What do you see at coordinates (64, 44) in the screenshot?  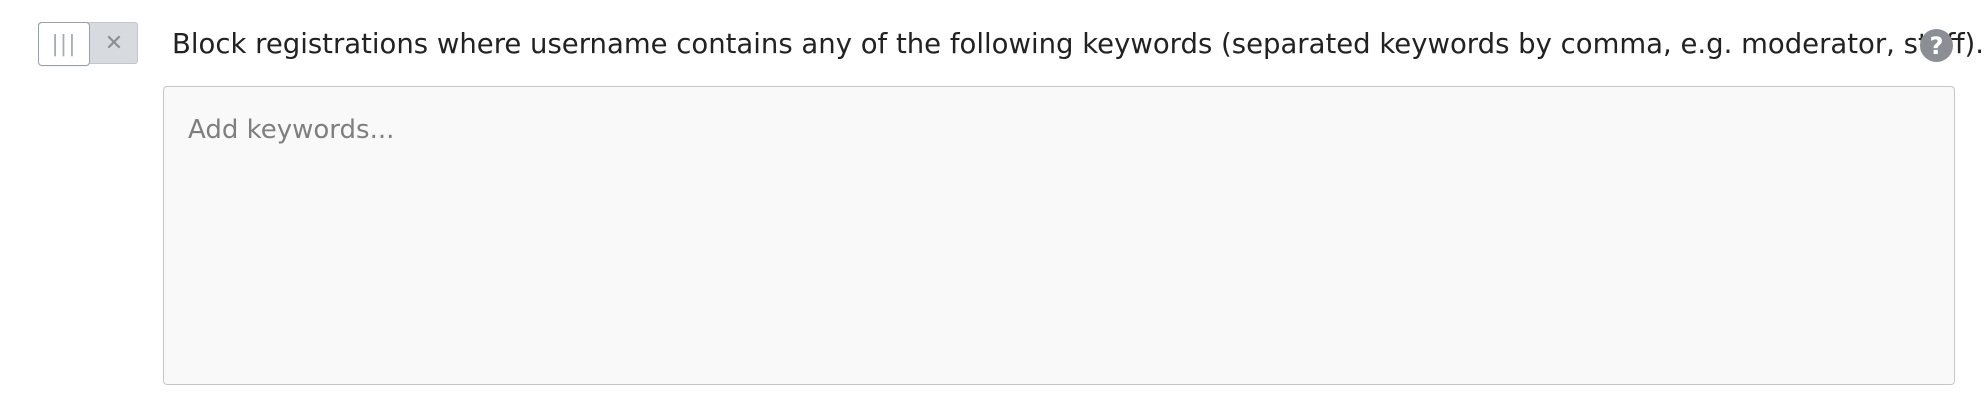 I see `grip-lines-icon: |||` at bounding box center [64, 44].